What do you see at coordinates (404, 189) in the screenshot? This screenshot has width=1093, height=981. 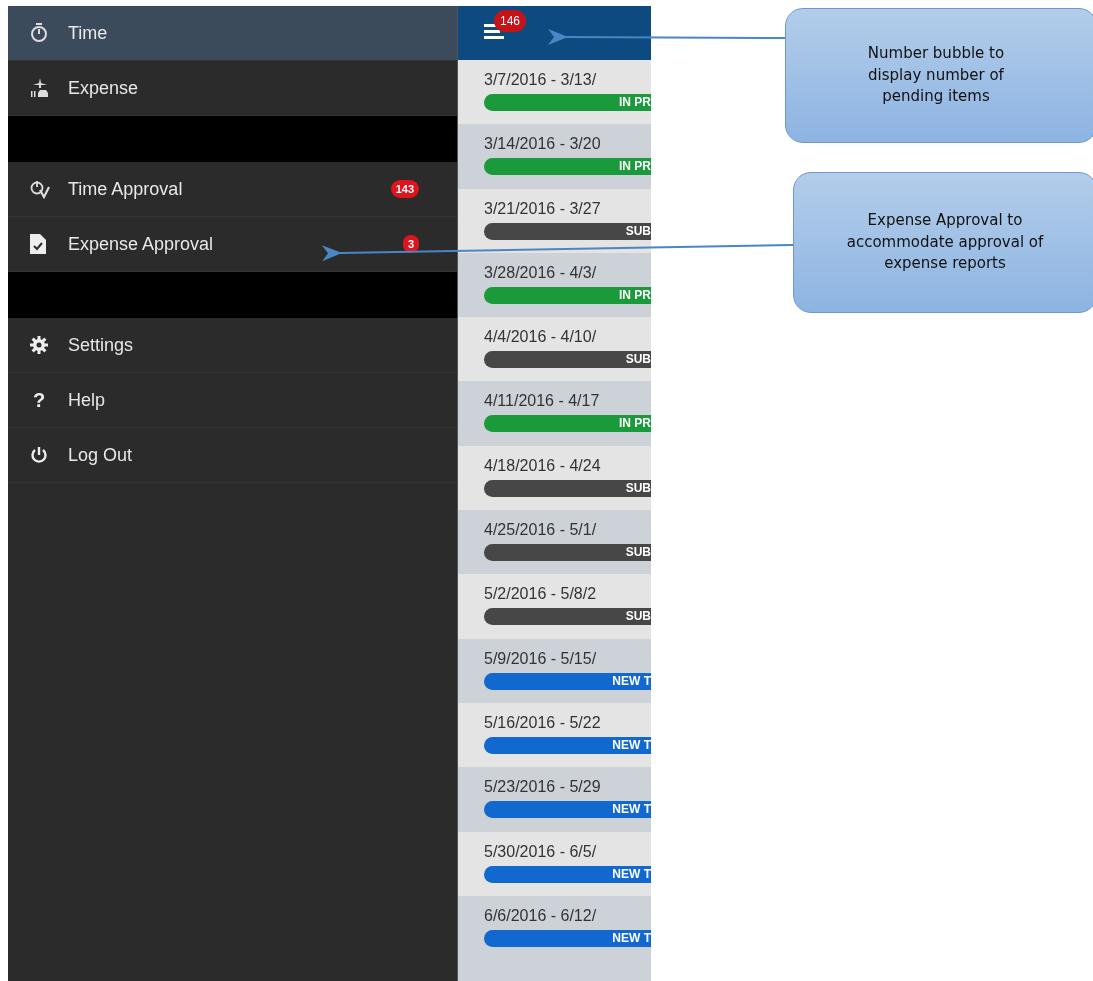 I see `count-badge: 143` at bounding box center [404, 189].